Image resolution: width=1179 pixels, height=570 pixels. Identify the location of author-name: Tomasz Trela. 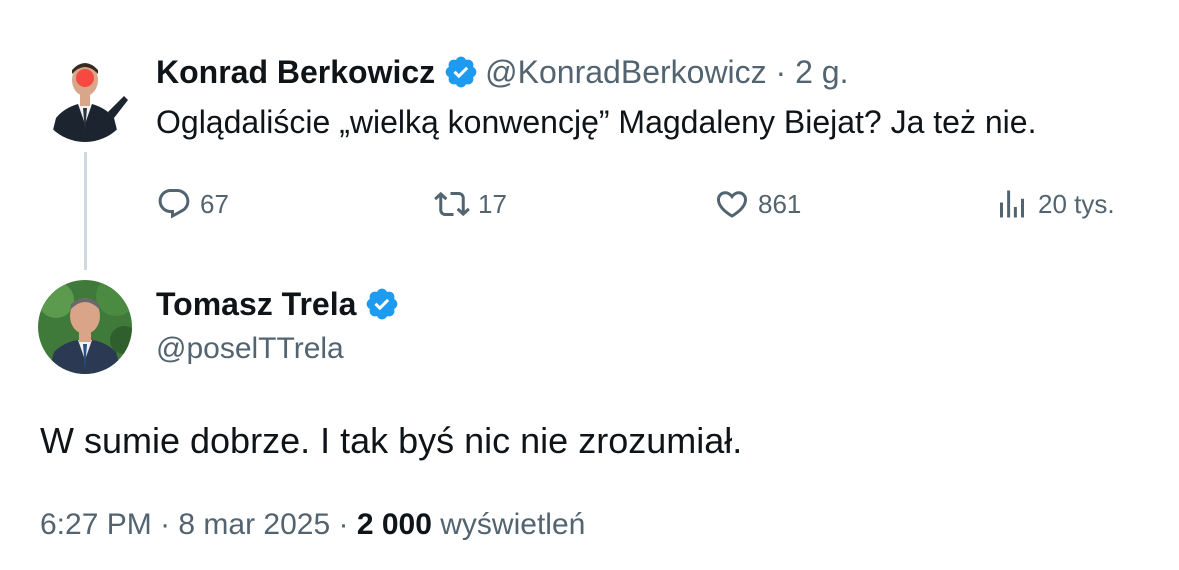
(256, 304).